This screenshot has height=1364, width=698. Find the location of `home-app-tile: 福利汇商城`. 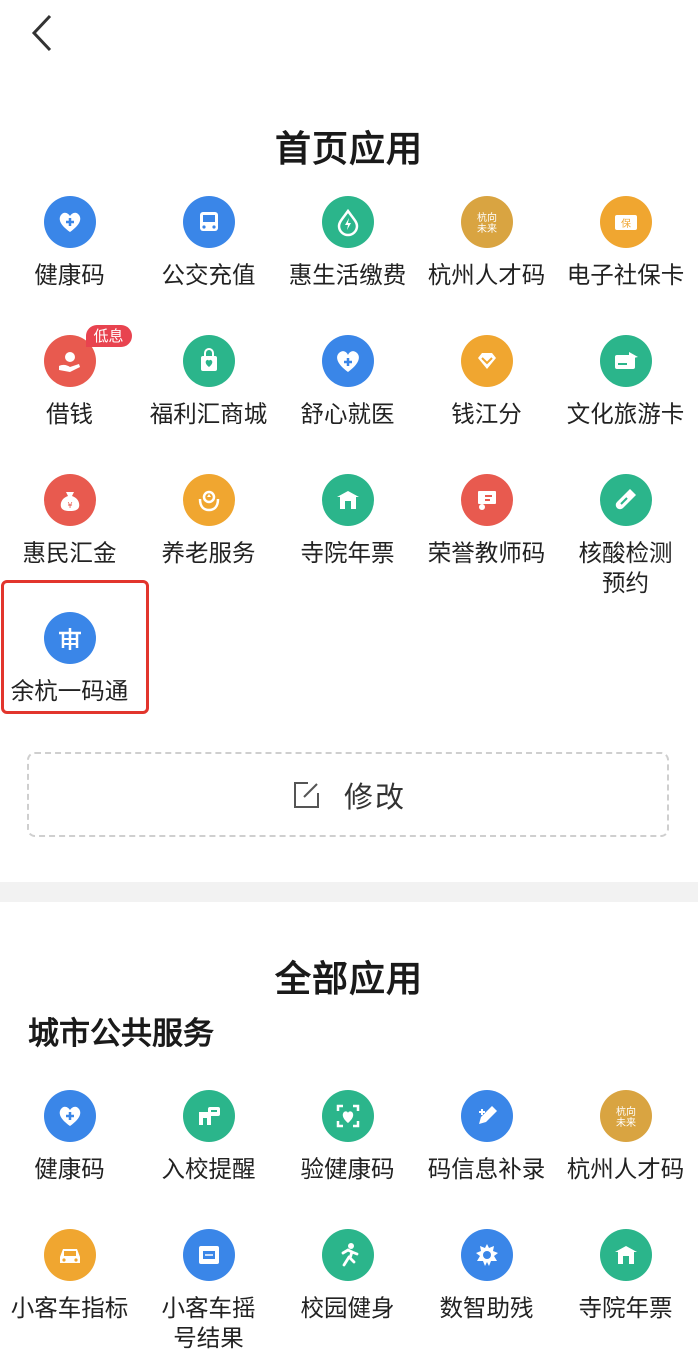

home-app-tile: 福利汇商城 is located at coordinates (208, 382).